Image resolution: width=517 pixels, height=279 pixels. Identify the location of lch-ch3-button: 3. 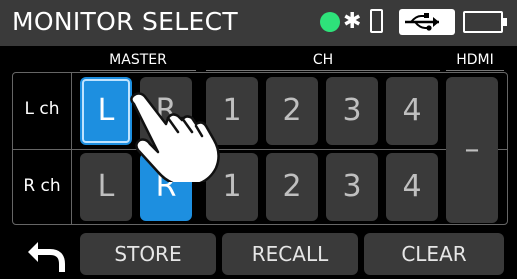
(352, 111).